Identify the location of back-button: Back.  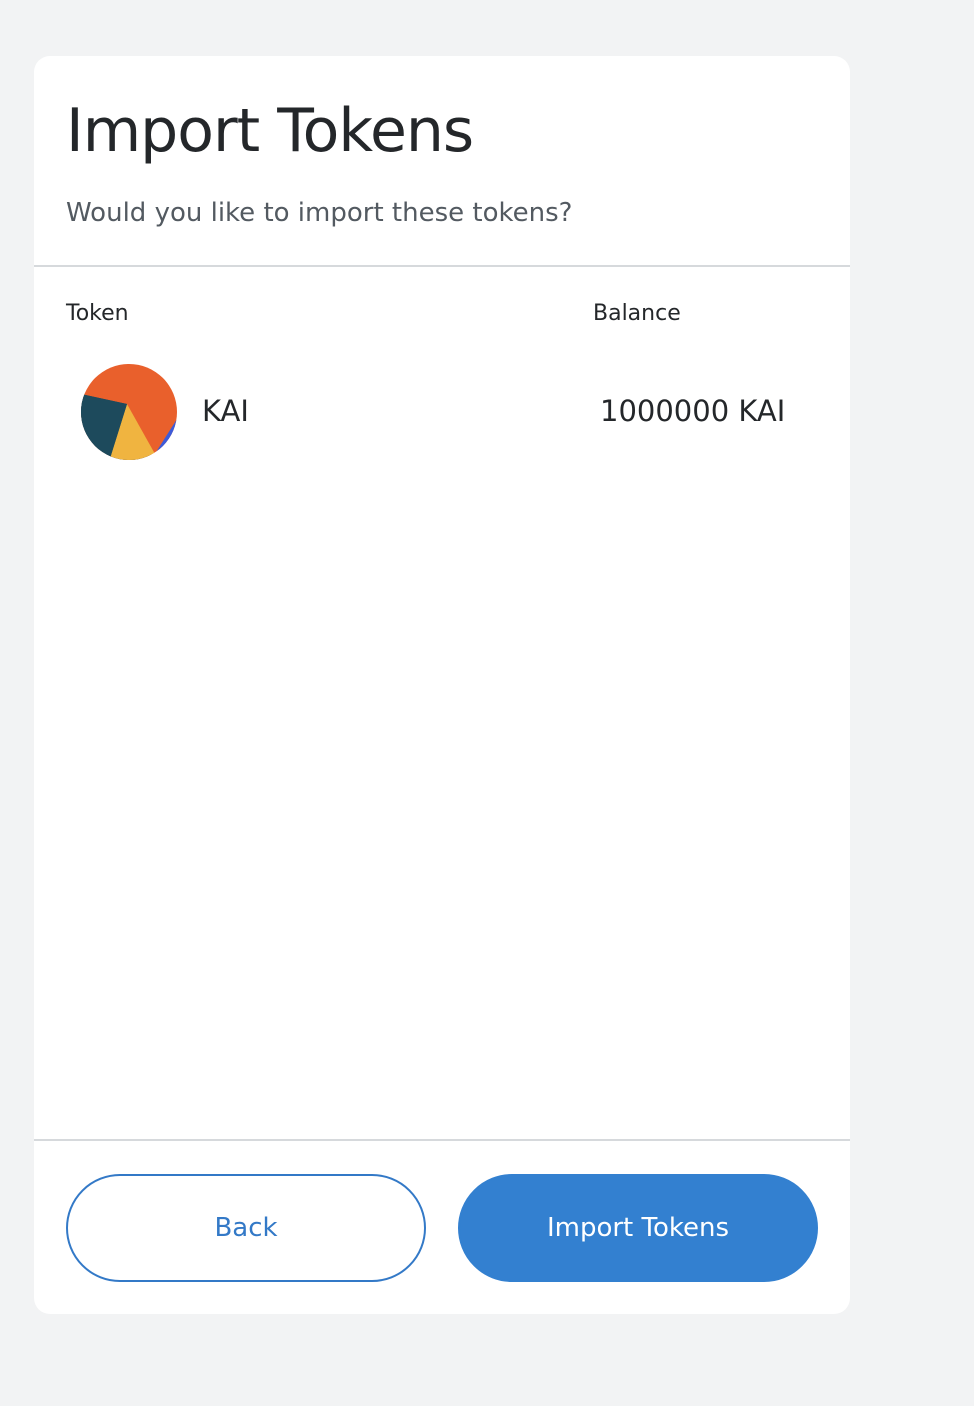
(246, 1228).